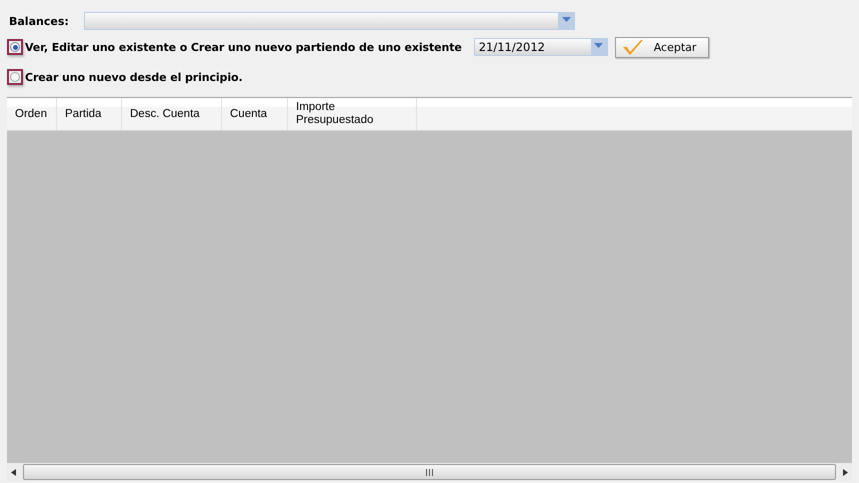 This screenshot has height=483, width=859. What do you see at coordinates (845, 472) in the screenshot?
I see `scroll-right-icon` at bounding box center [845, 472].